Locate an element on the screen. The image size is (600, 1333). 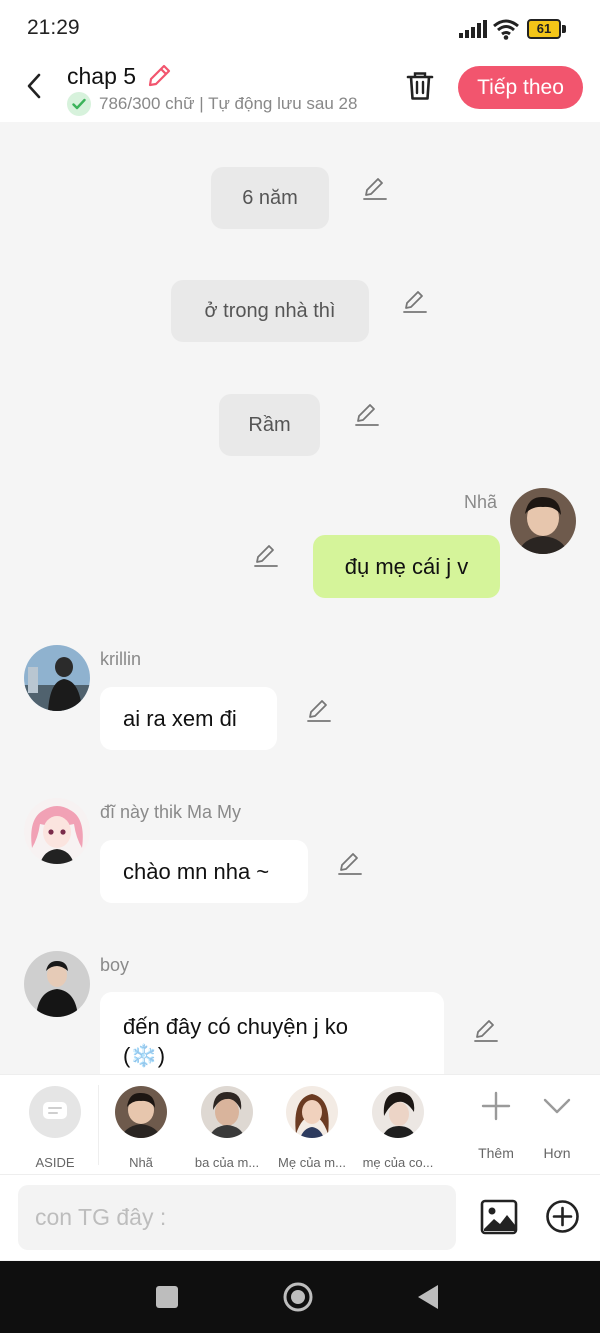
sender-name: krillin is located at coordinates (121, 659).